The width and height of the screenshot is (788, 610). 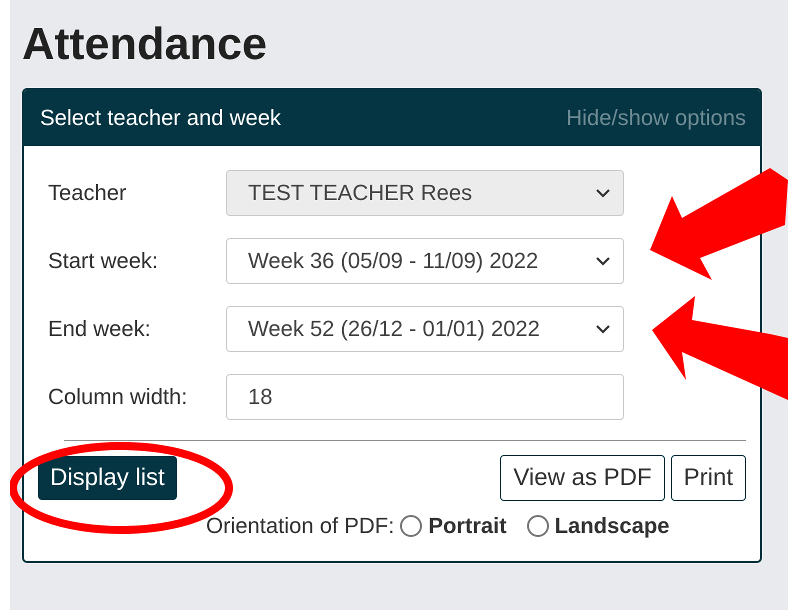 What do you see at coordinates (300, 526) in the screenshot?
I see `orientation-label: Orientation of PDF:` at bounding box center [300, 526].